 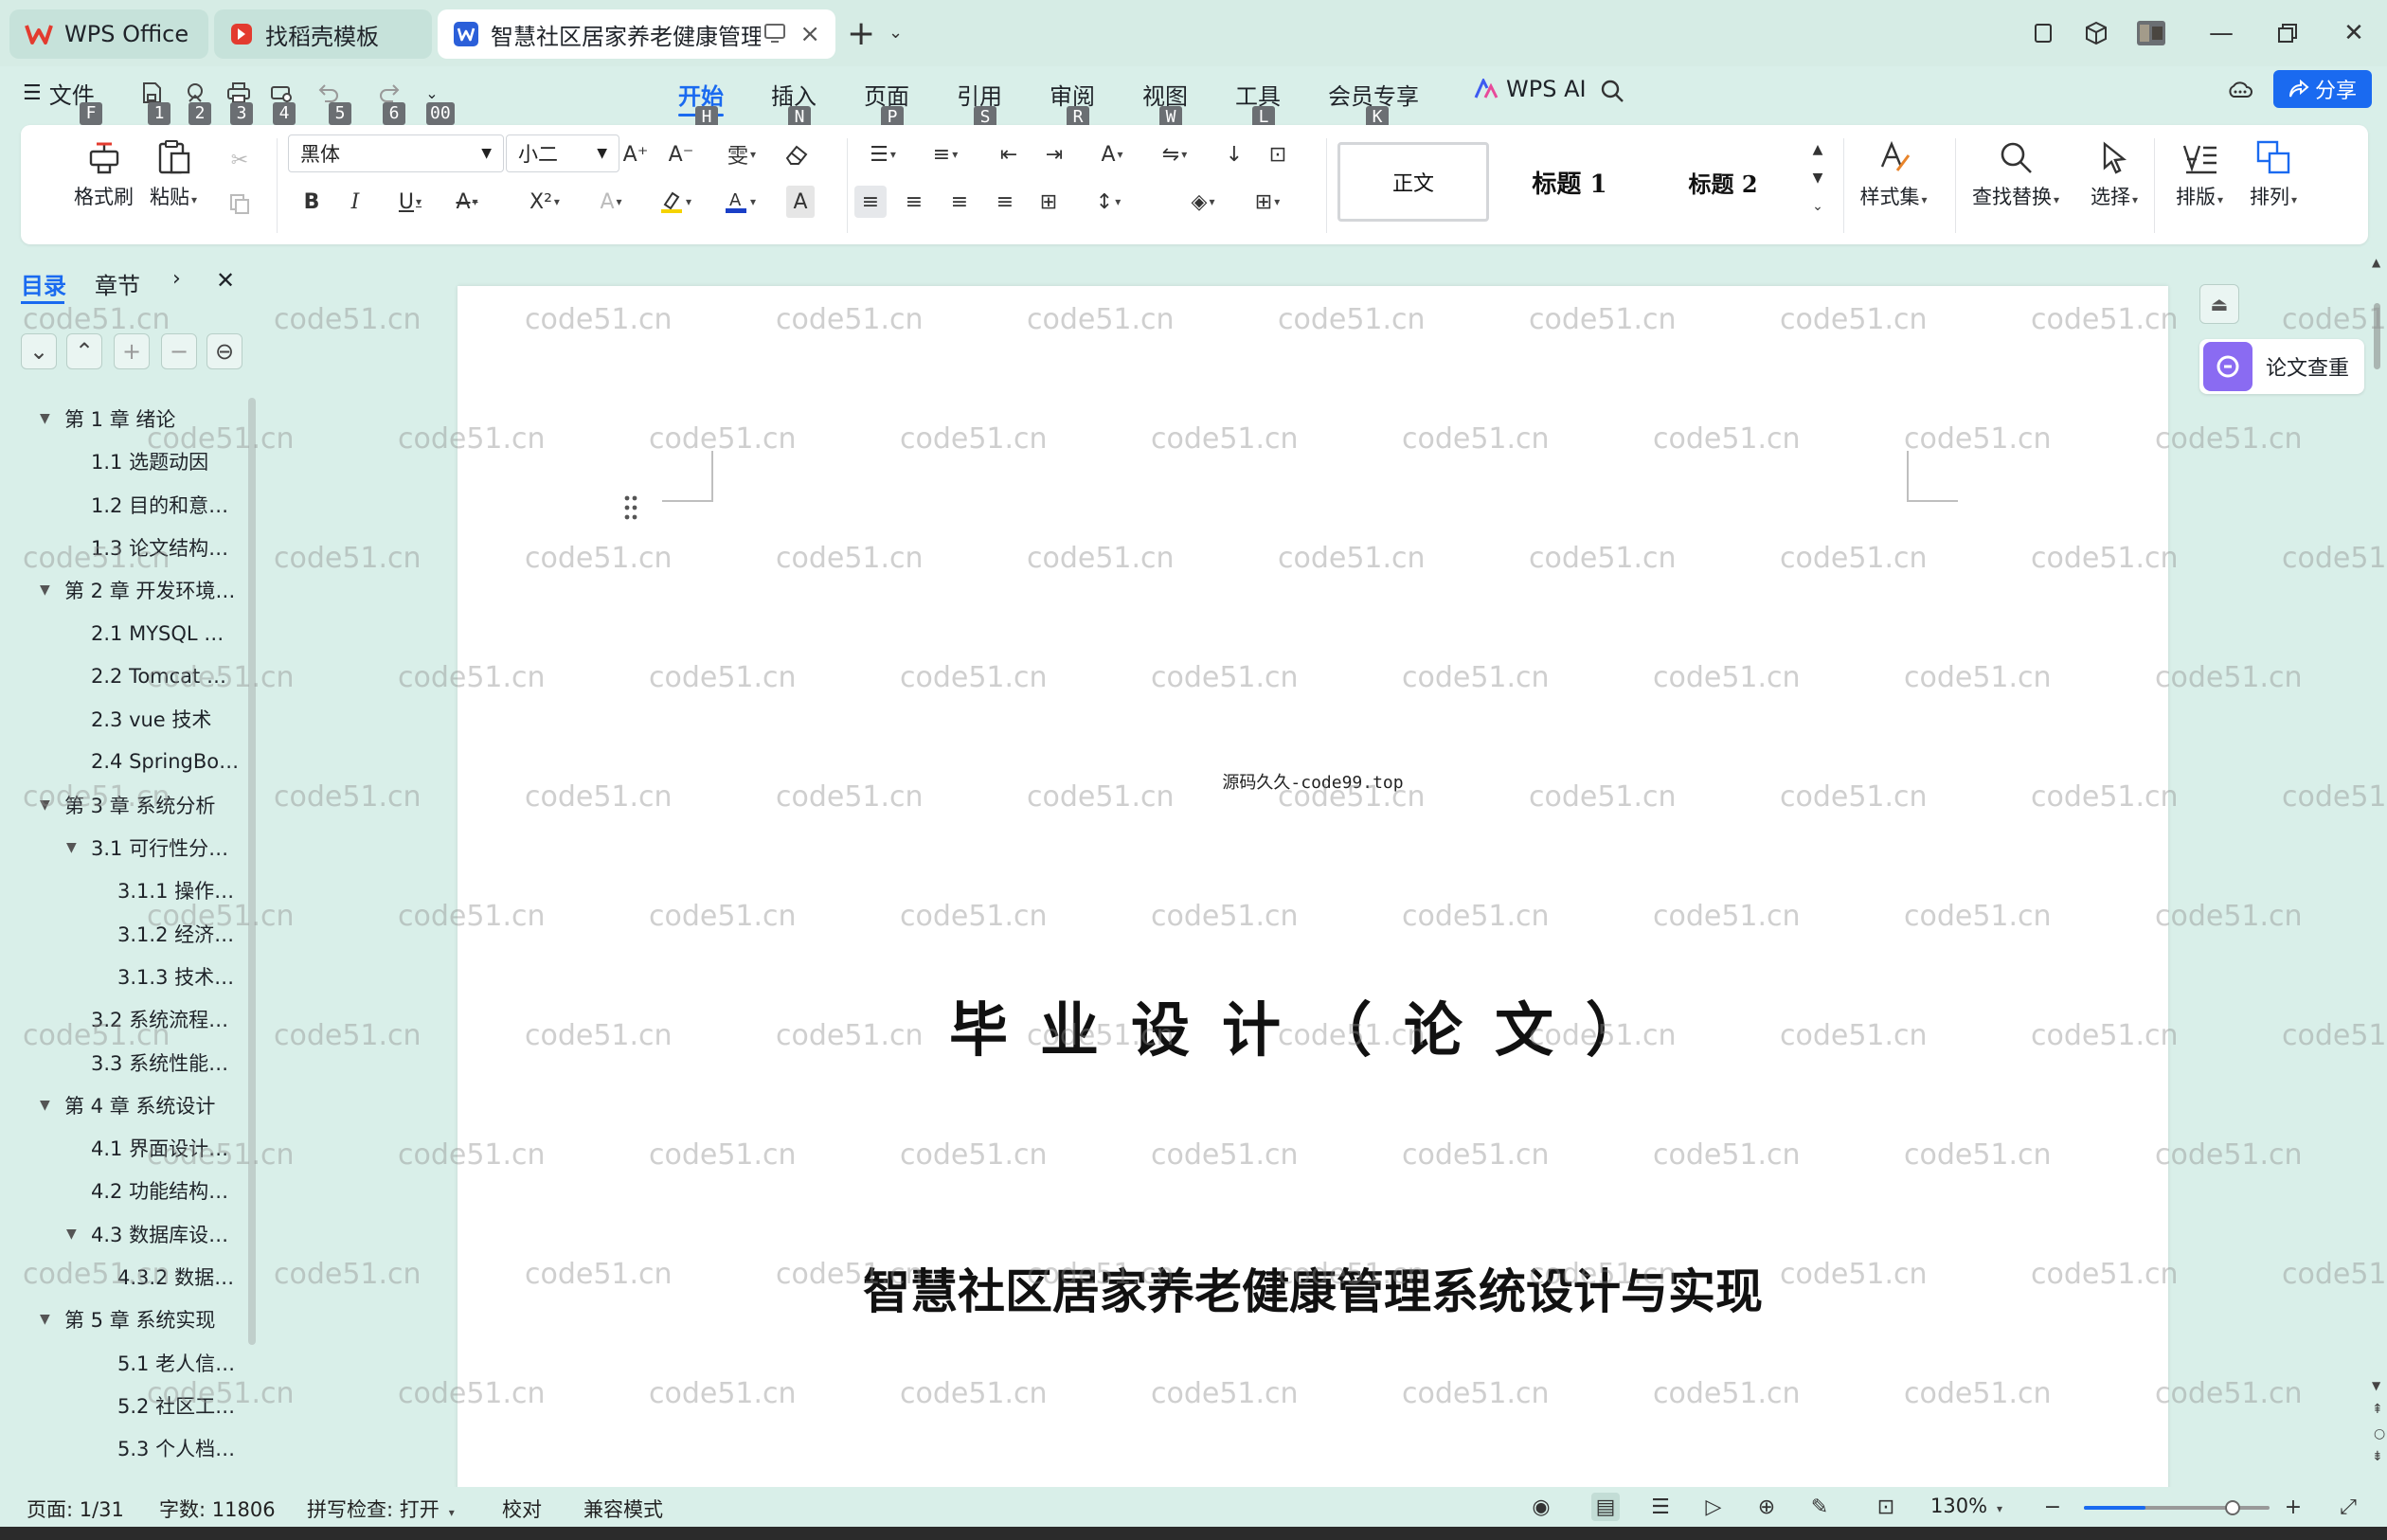 I want to click on new-tab-icon: +, so click(x=861, y=34).